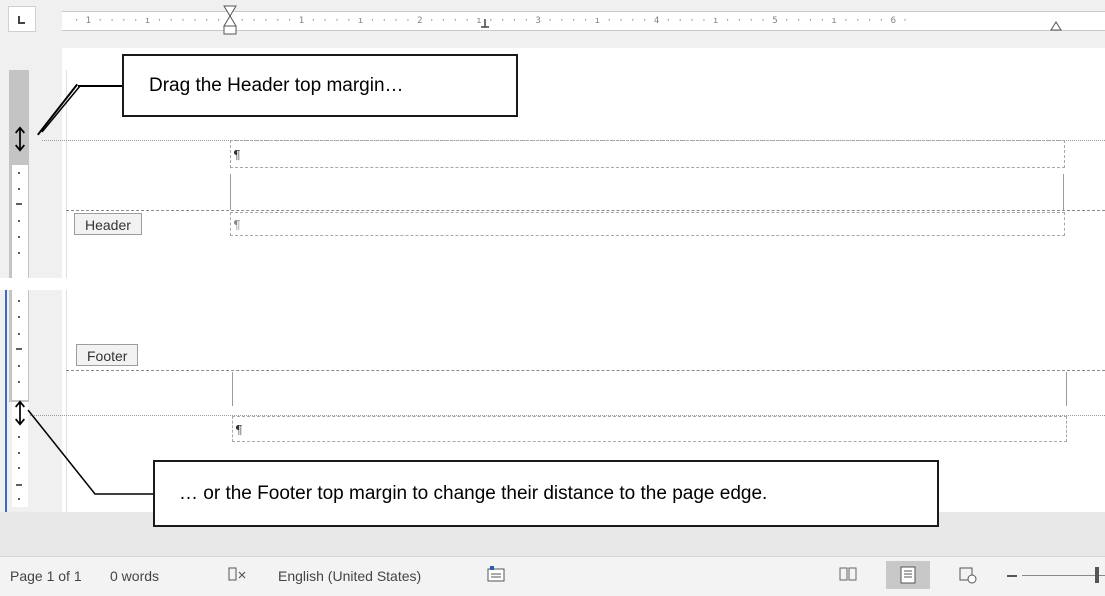 This screenshot has height=596, width=1105. What do you see at coordinates (46, 576) in the screenshot?
I see `page-count: Page 1 of 1` at bounding box center [46, 576].